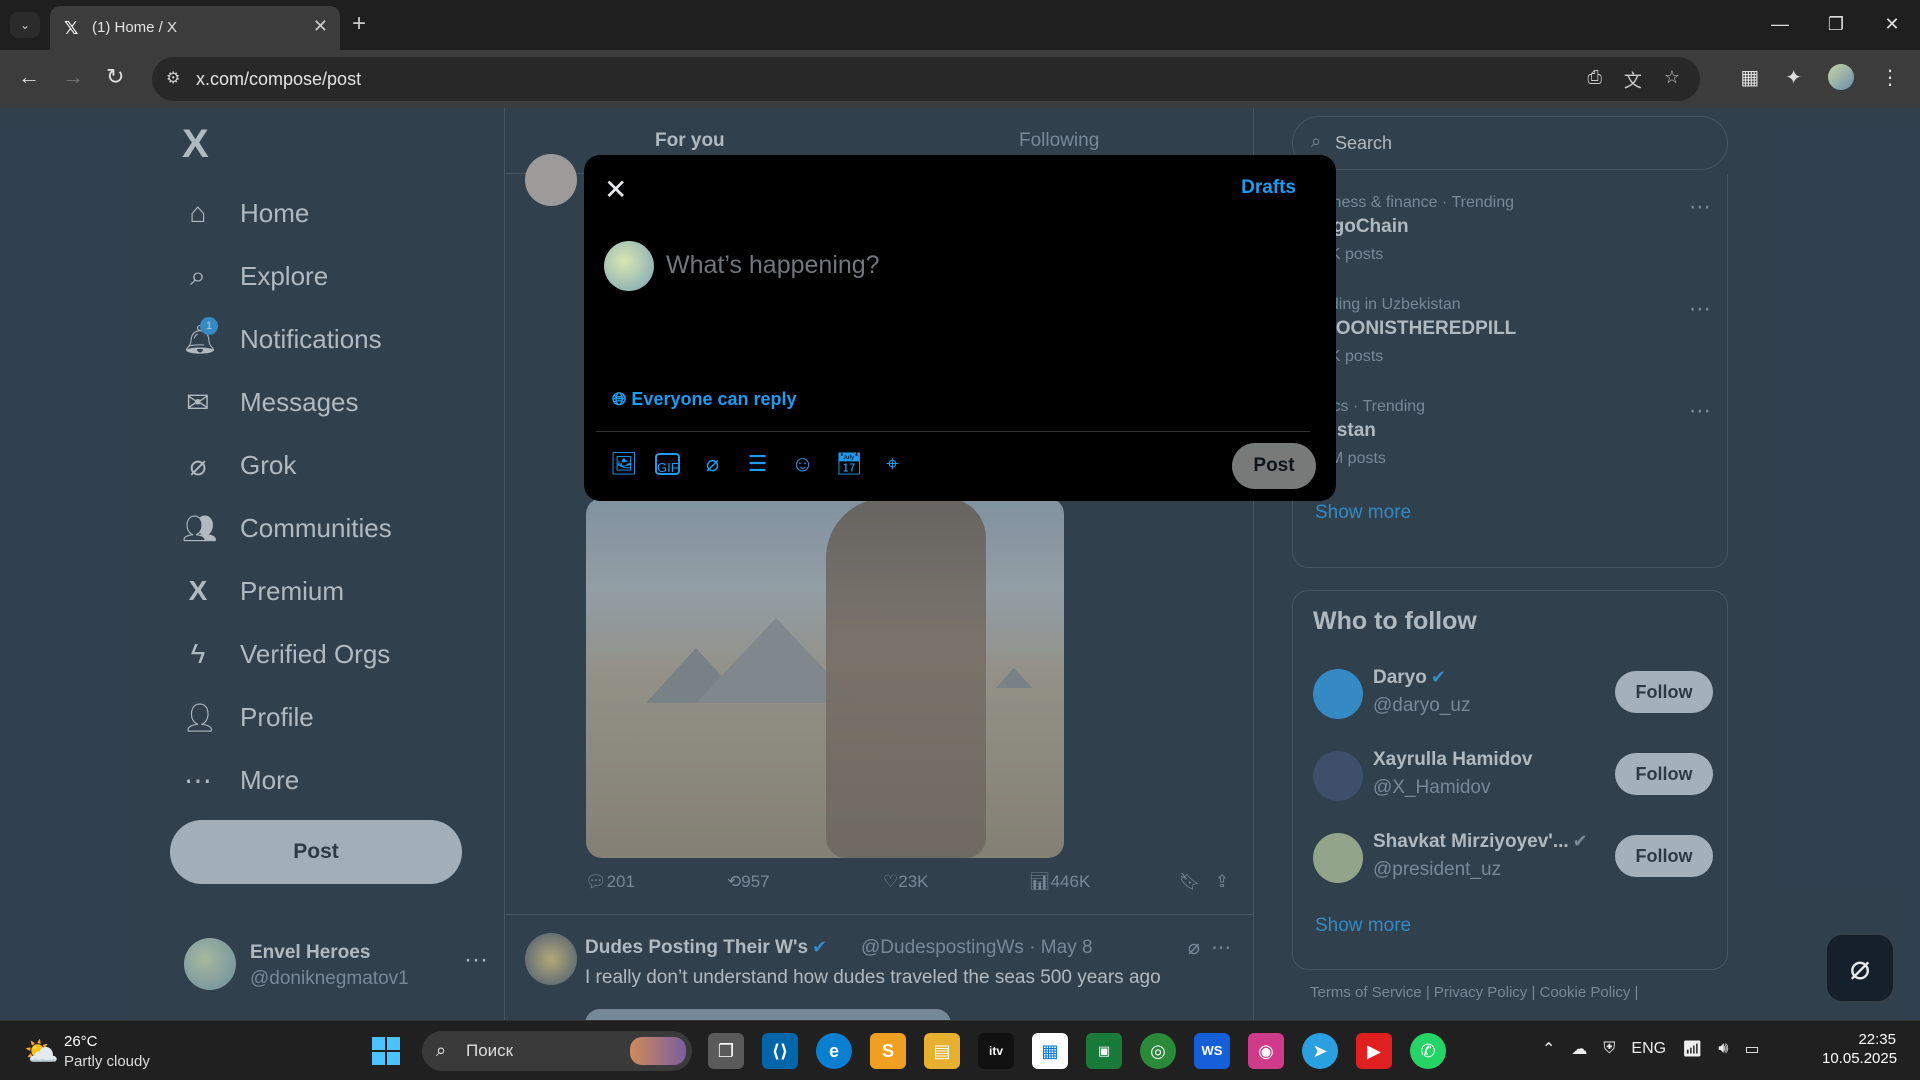 The image size is (1920, 1080). What do you see at coordinates (624, 464) in the screenshot?
I see `image-icon: 🖼︎` at bounding box center [624, 464].